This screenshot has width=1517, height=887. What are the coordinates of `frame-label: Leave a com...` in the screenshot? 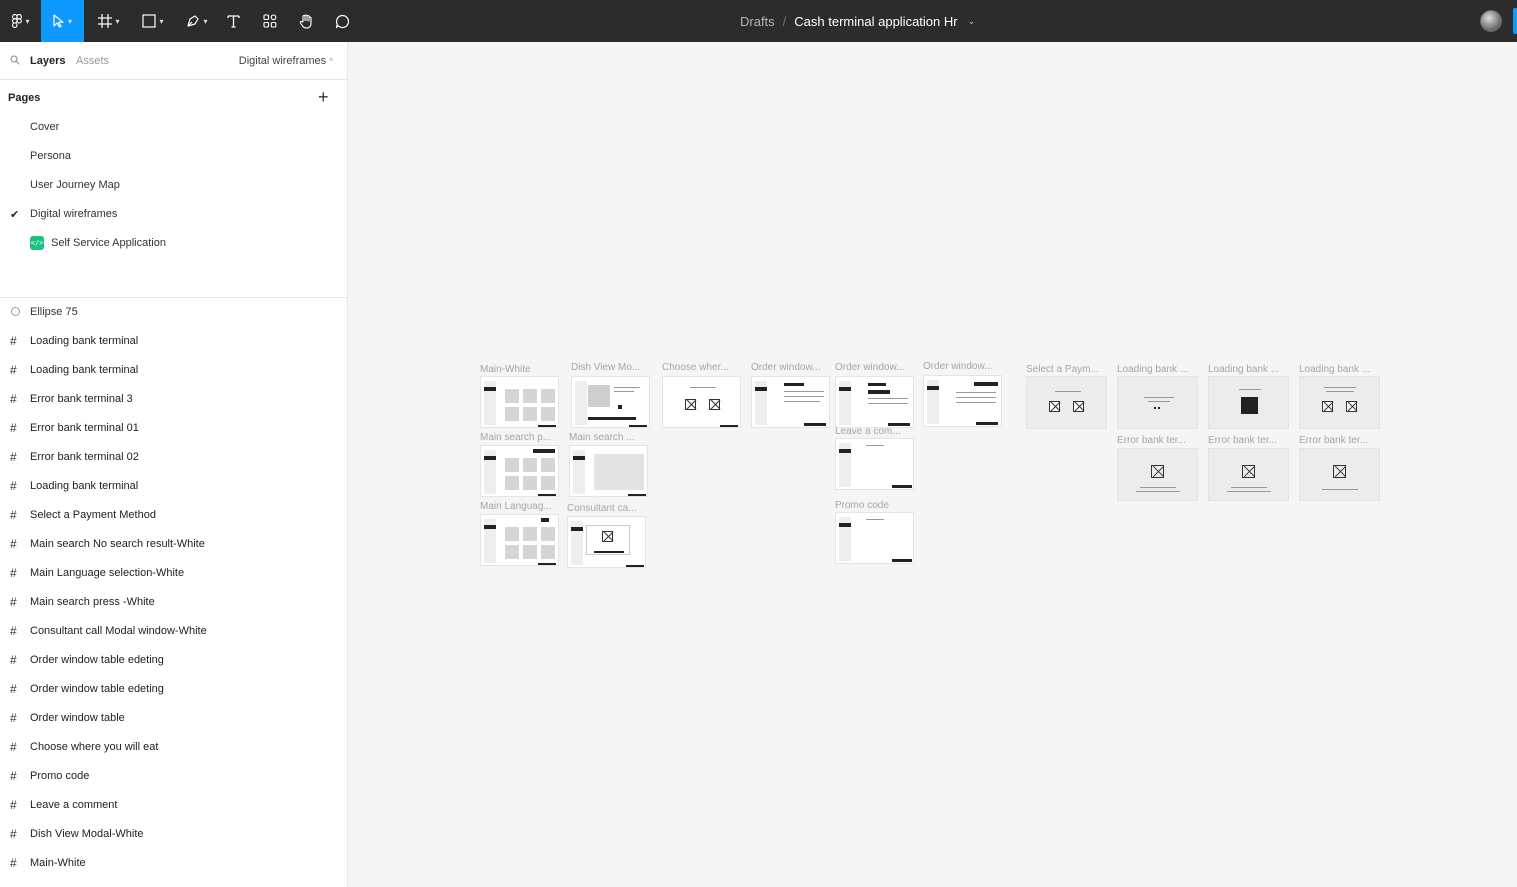 It's located at (868, 431).